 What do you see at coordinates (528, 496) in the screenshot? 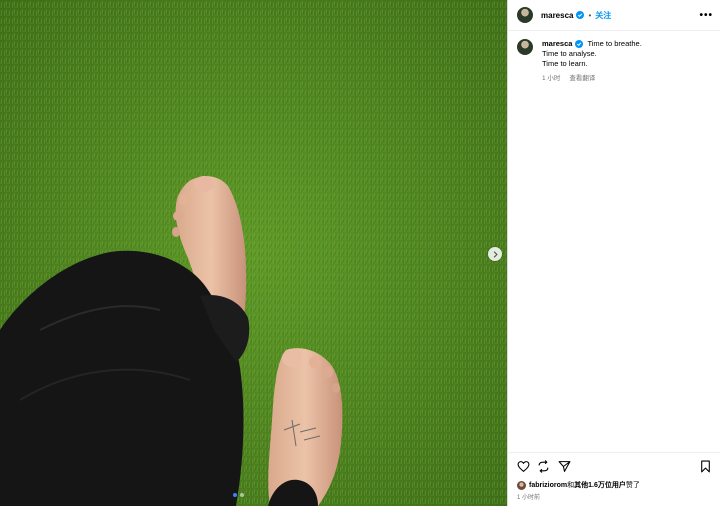
I see `post-timestamp: 1 小时前` at bounding box center [528, 496].